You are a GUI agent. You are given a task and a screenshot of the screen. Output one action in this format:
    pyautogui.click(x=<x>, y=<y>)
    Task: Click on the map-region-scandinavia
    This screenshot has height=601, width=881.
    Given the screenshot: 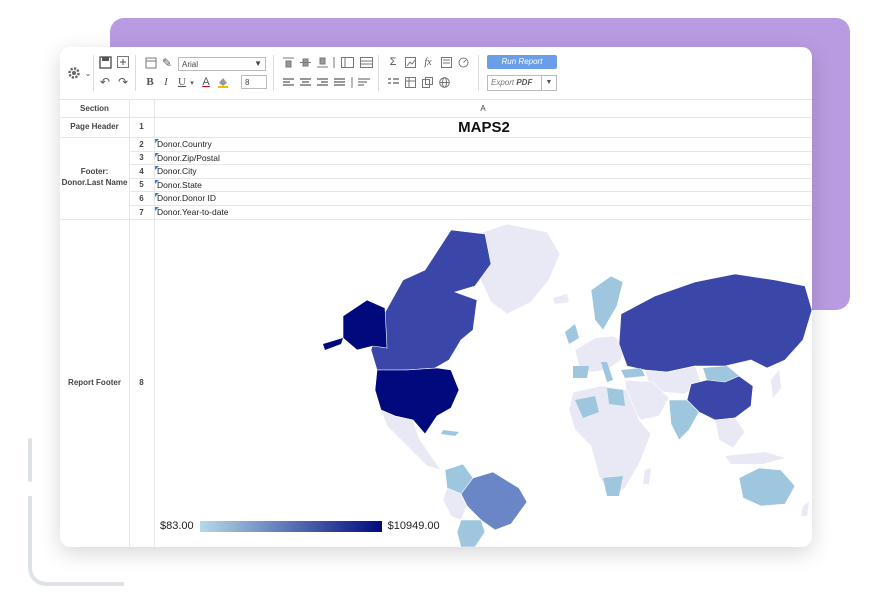 What is the action you would take?
    pyautogui.click(x=607, y=303)
    